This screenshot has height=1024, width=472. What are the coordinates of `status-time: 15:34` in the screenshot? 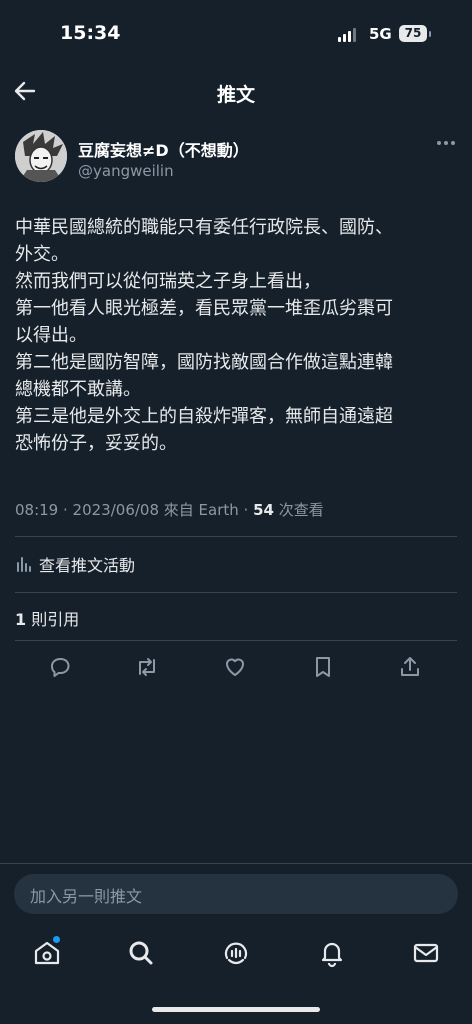 It's located at (90, 33).